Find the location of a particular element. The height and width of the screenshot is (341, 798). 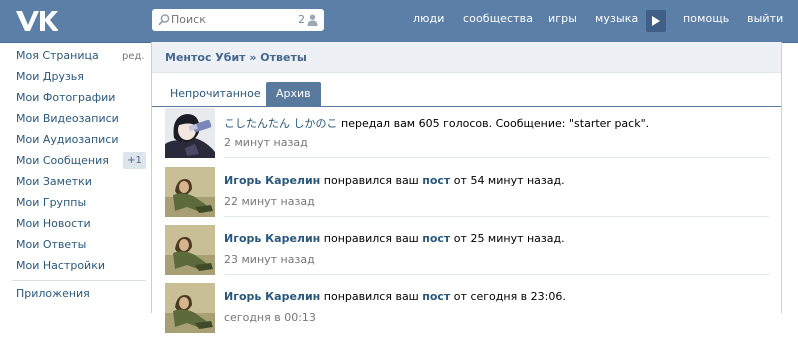

nav-communities: сообщества is located at coordinates (498, 18).